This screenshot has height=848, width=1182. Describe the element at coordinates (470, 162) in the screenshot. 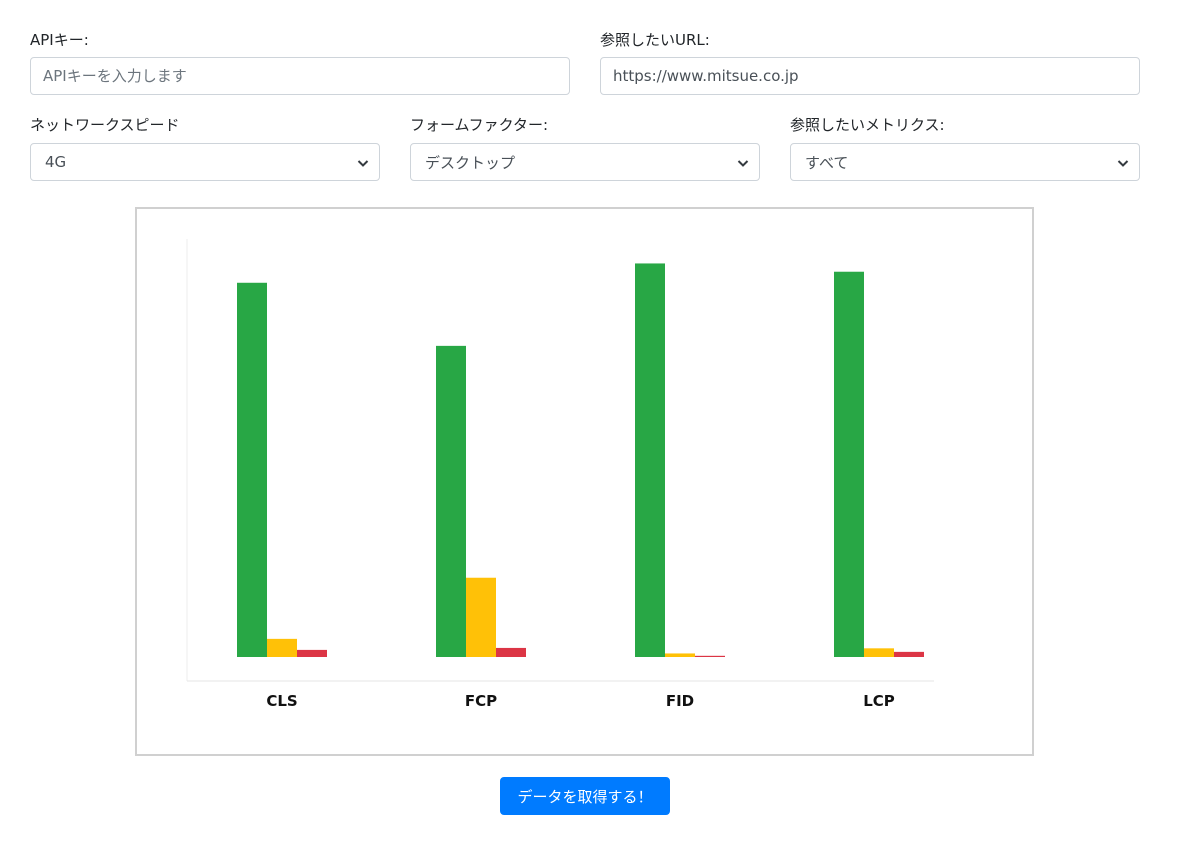

I see `form-factor-value: デスクトップ` at that location.